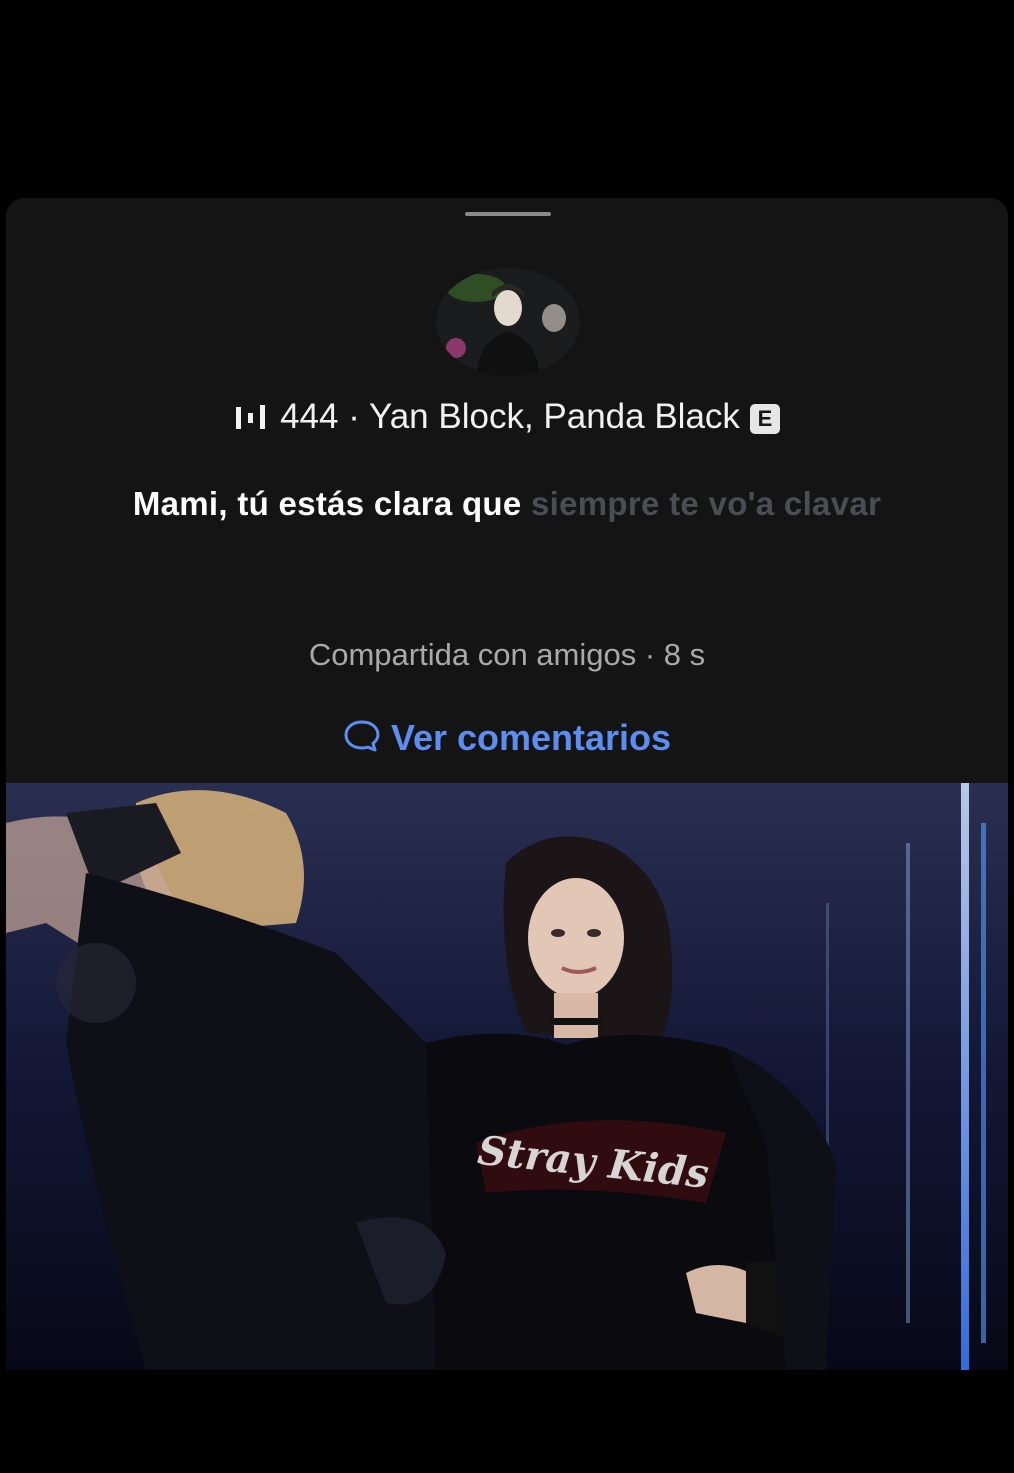  Describe the element at coordinates (764, 419) in the screenshot. I see `explicit-icon: E` at that location.